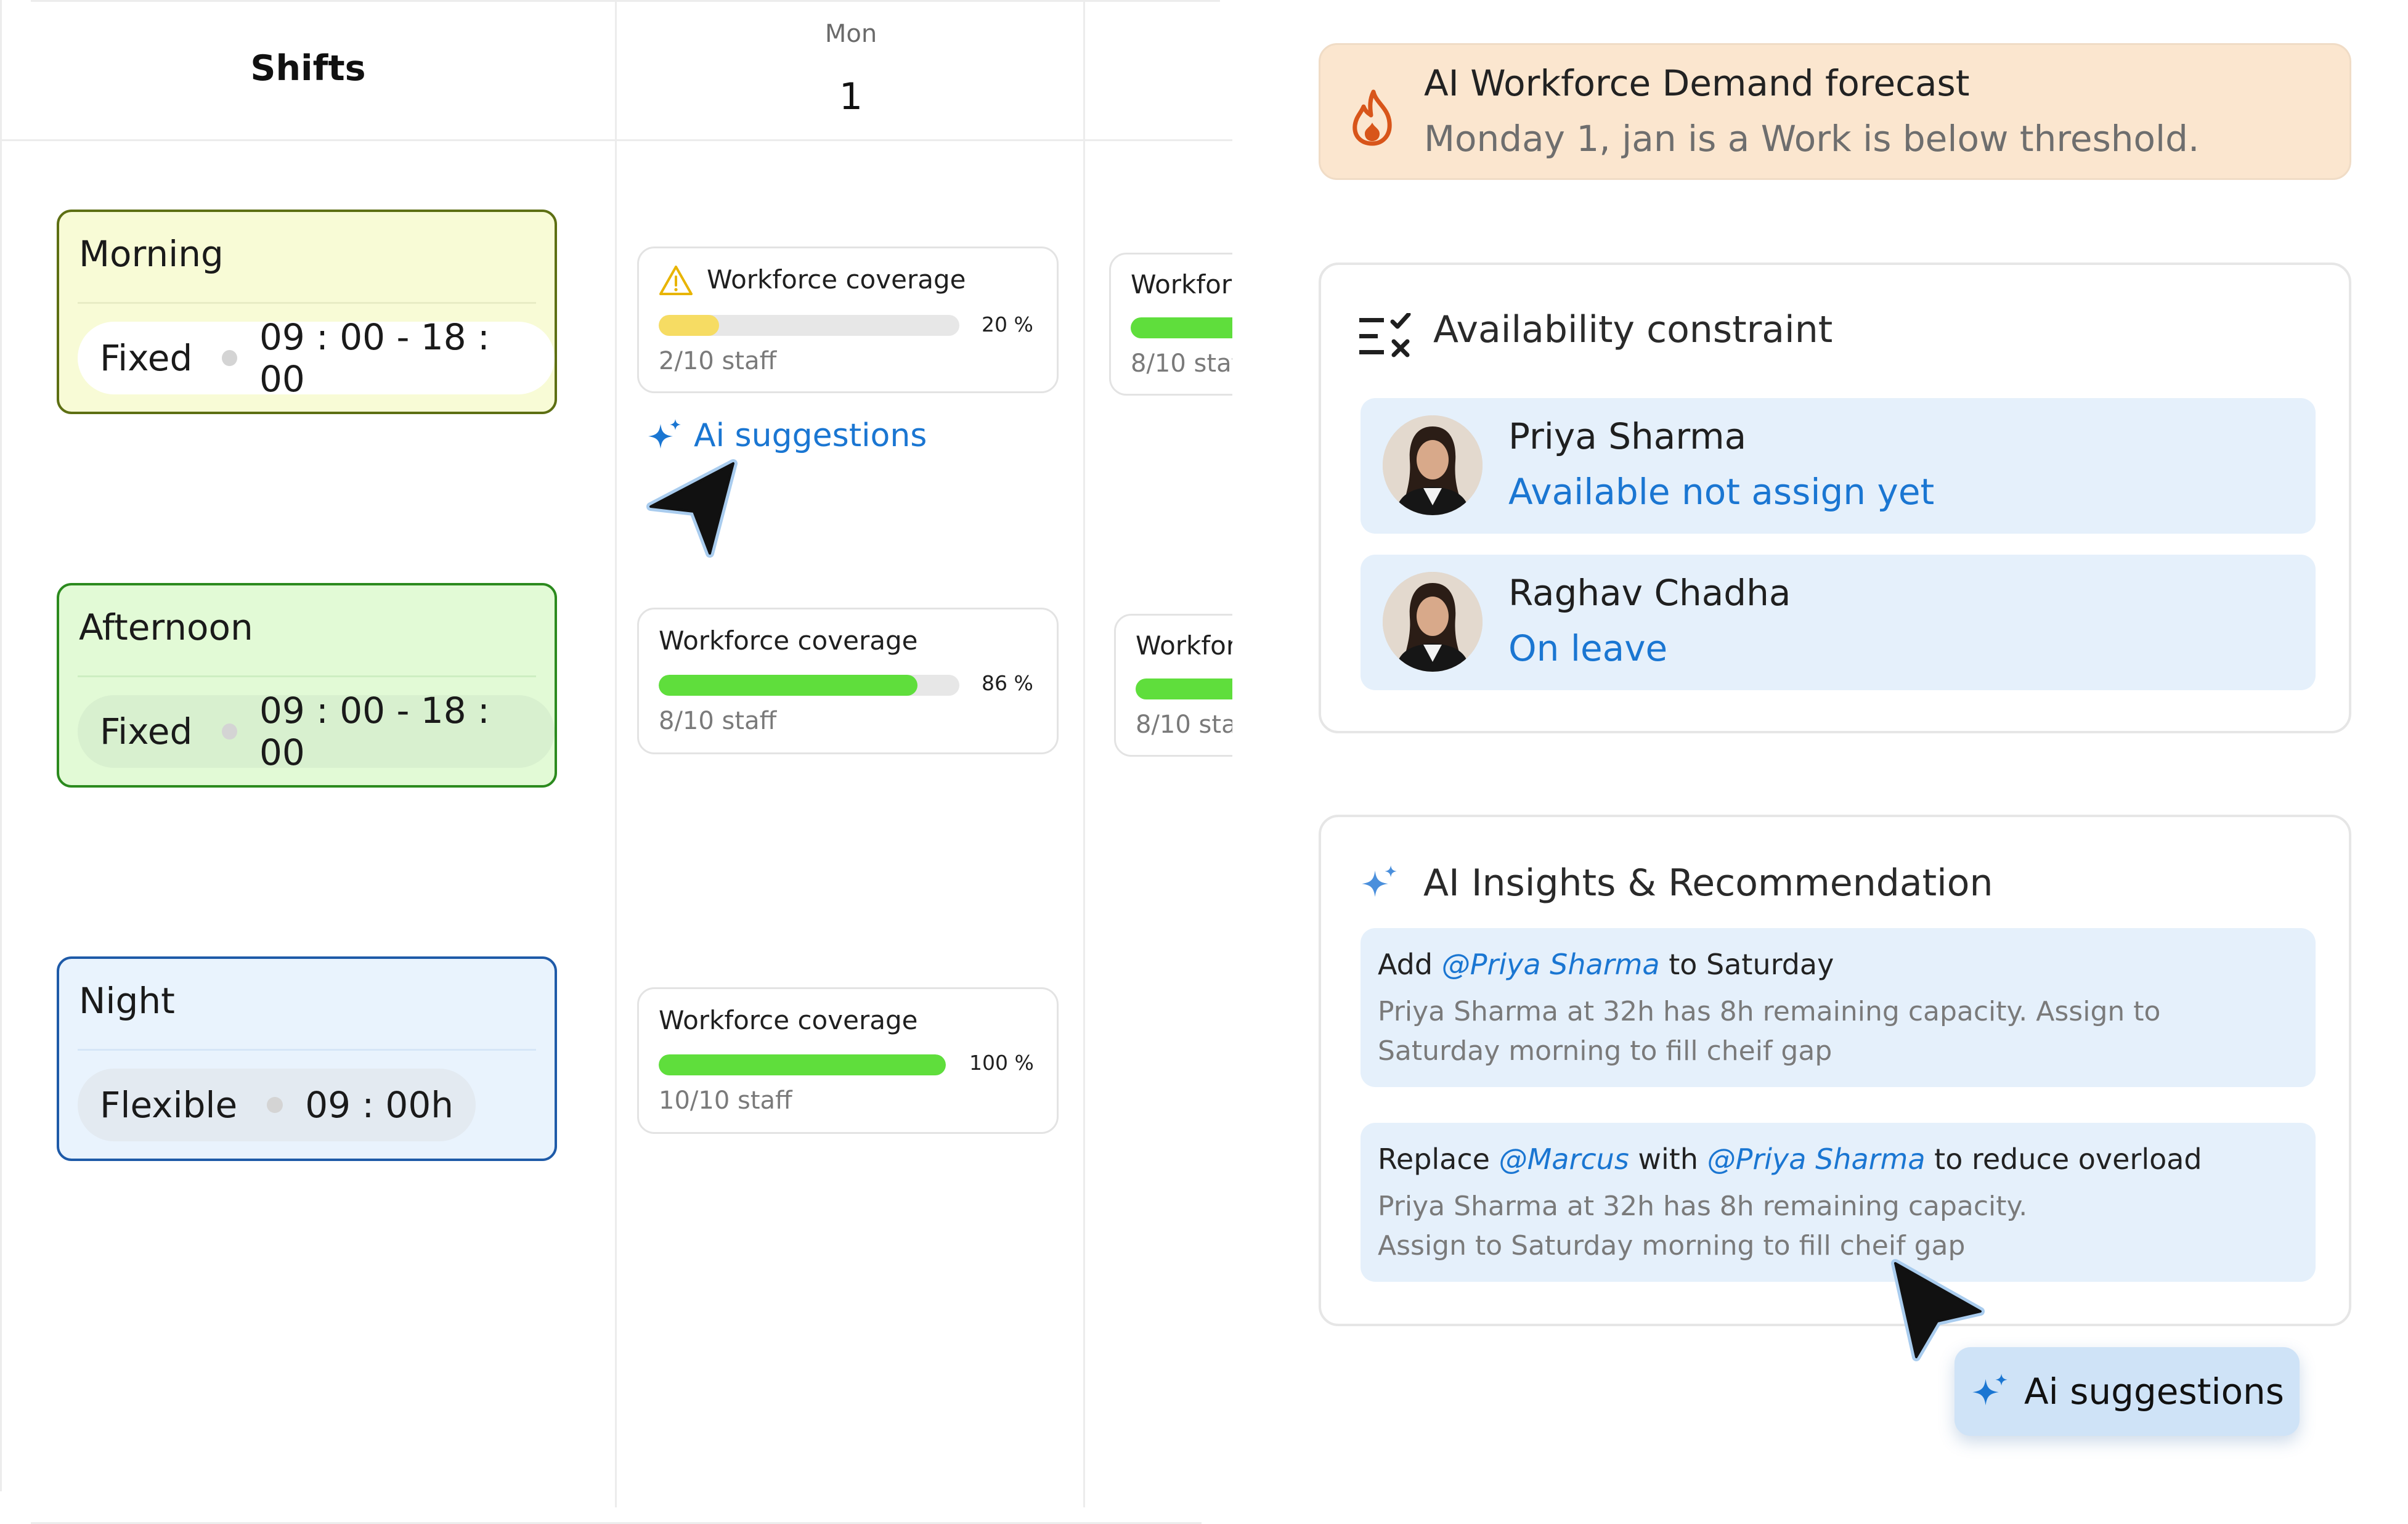  Describe the element at coordinates (2154, 1392) in the screenshot. I see `ai-suggestions-button-label: Ai suggestions` at that location.